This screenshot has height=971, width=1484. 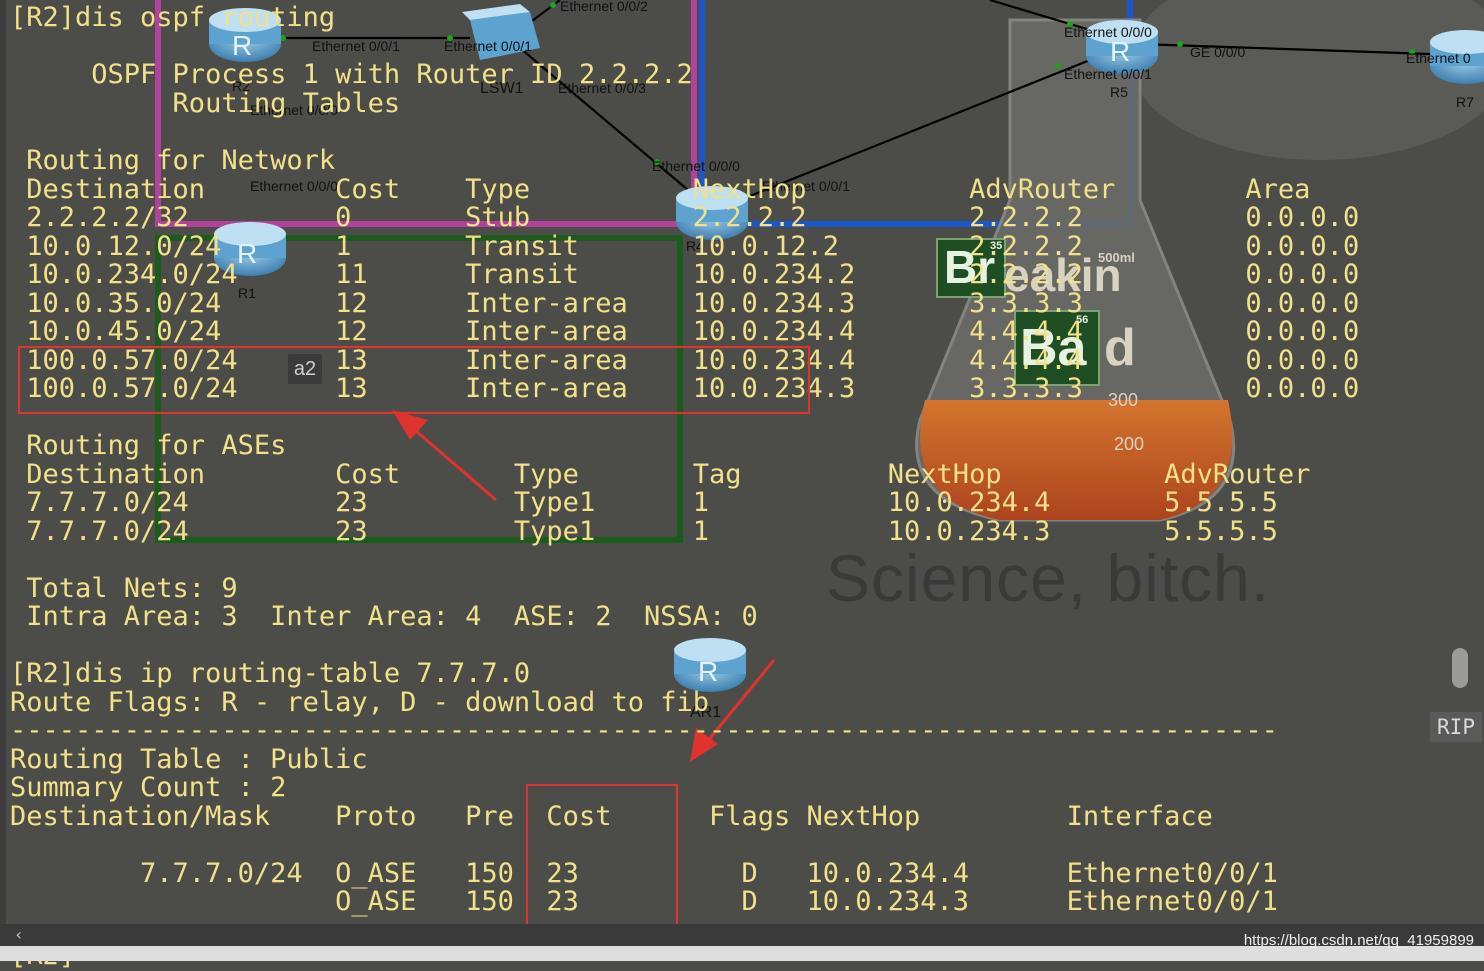 What do you see at coordinates (1358, 940) in the screenshot?
I see `source-watermark: https://blog.csdn.net/qq_41959899` at bounding box center [1358, 940].